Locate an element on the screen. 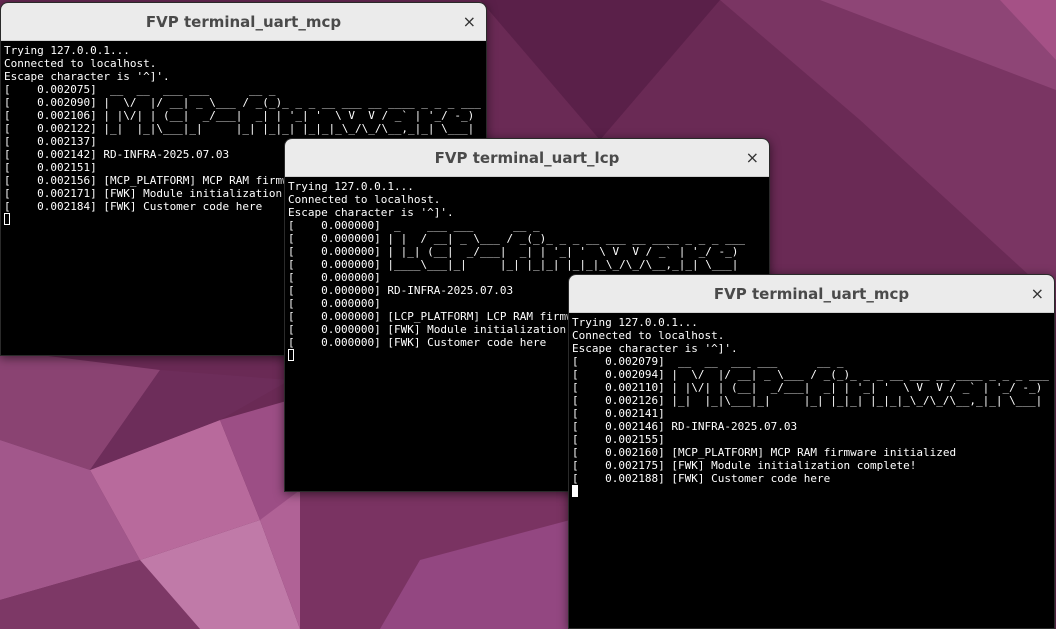 The image size is (1056, 629). title-bar: FVP terminal_uart_lcp × is located at coordinates (527, 158).